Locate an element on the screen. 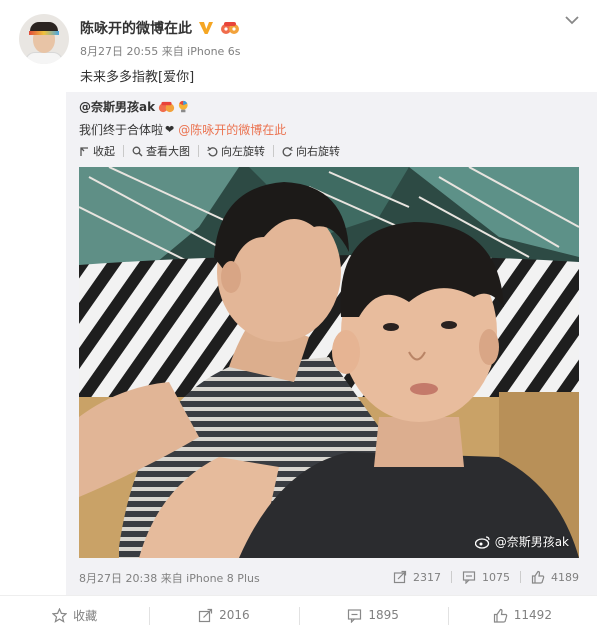  share-button: 2016 is located at coordinates (223, 615).